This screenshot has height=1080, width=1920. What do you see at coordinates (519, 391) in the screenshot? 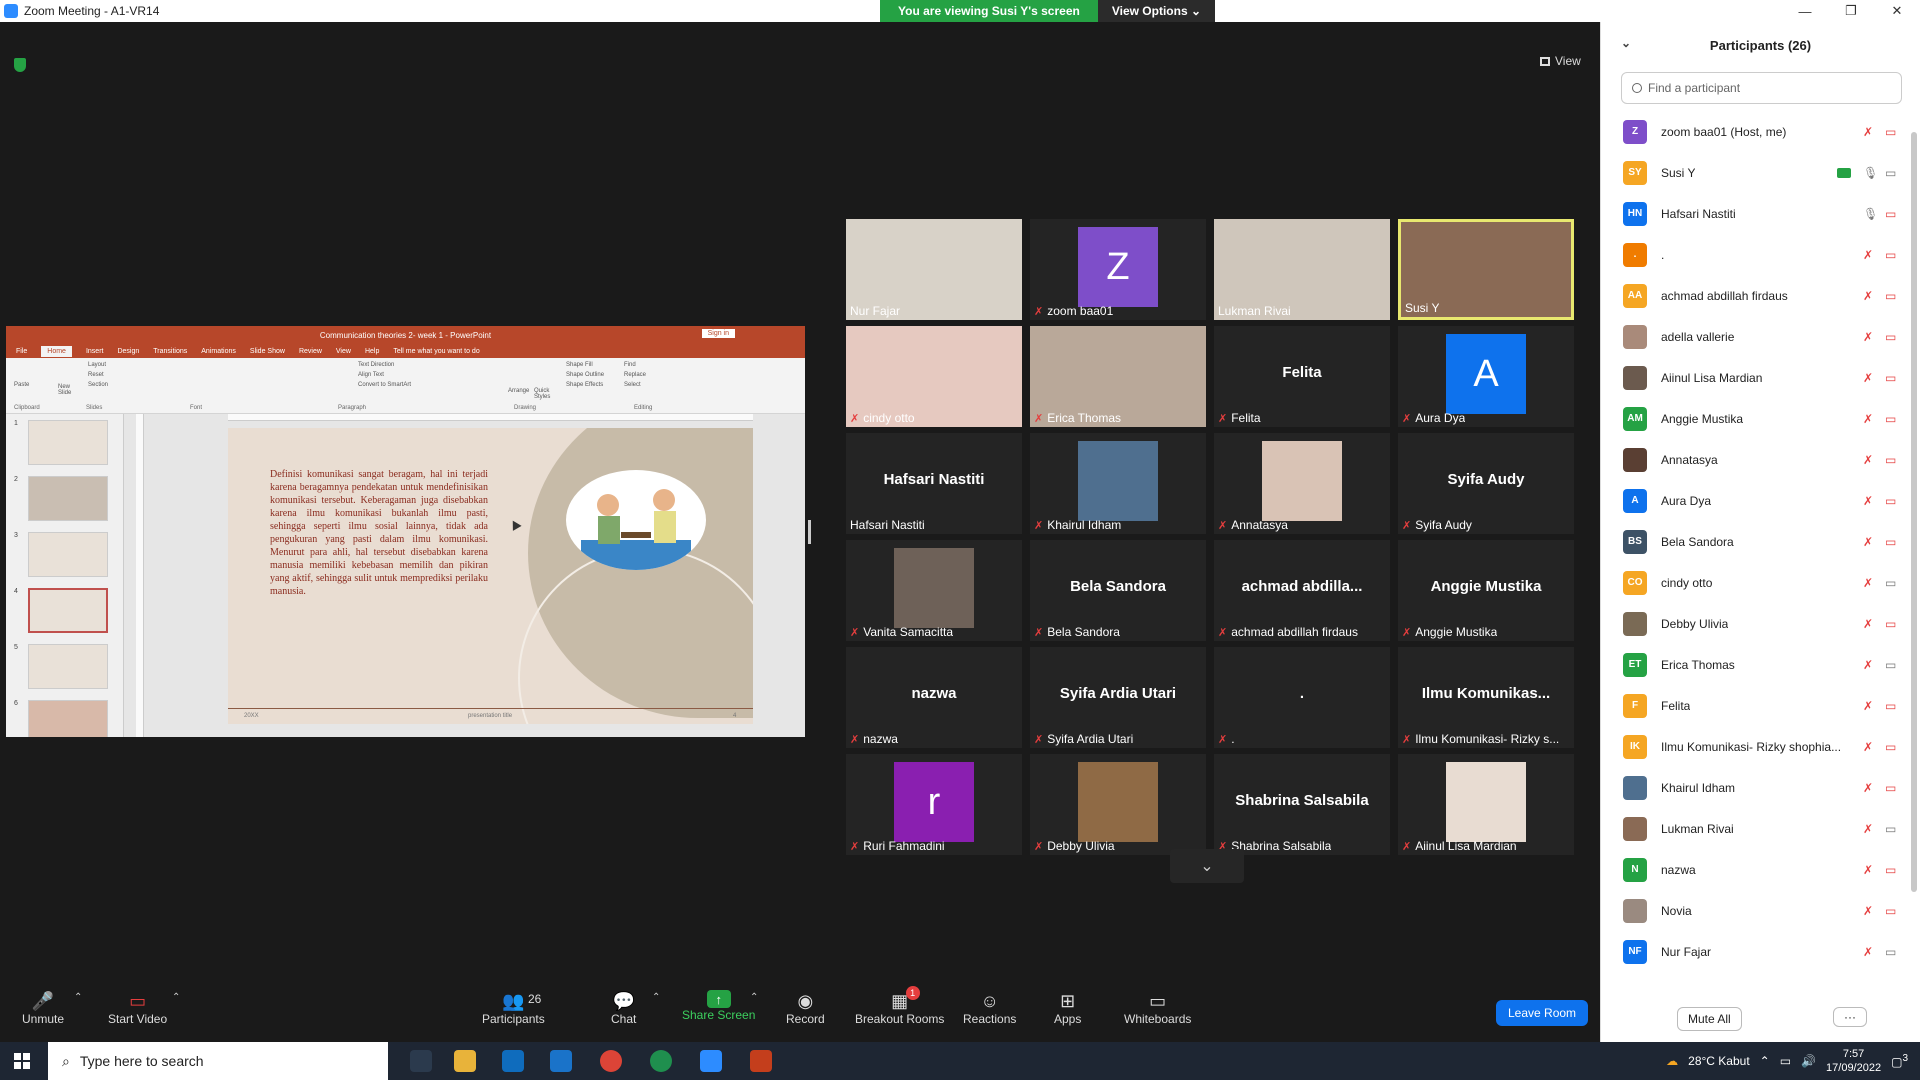
I see `ppt-arrange: Arrange` at bounding box center [519, 391].